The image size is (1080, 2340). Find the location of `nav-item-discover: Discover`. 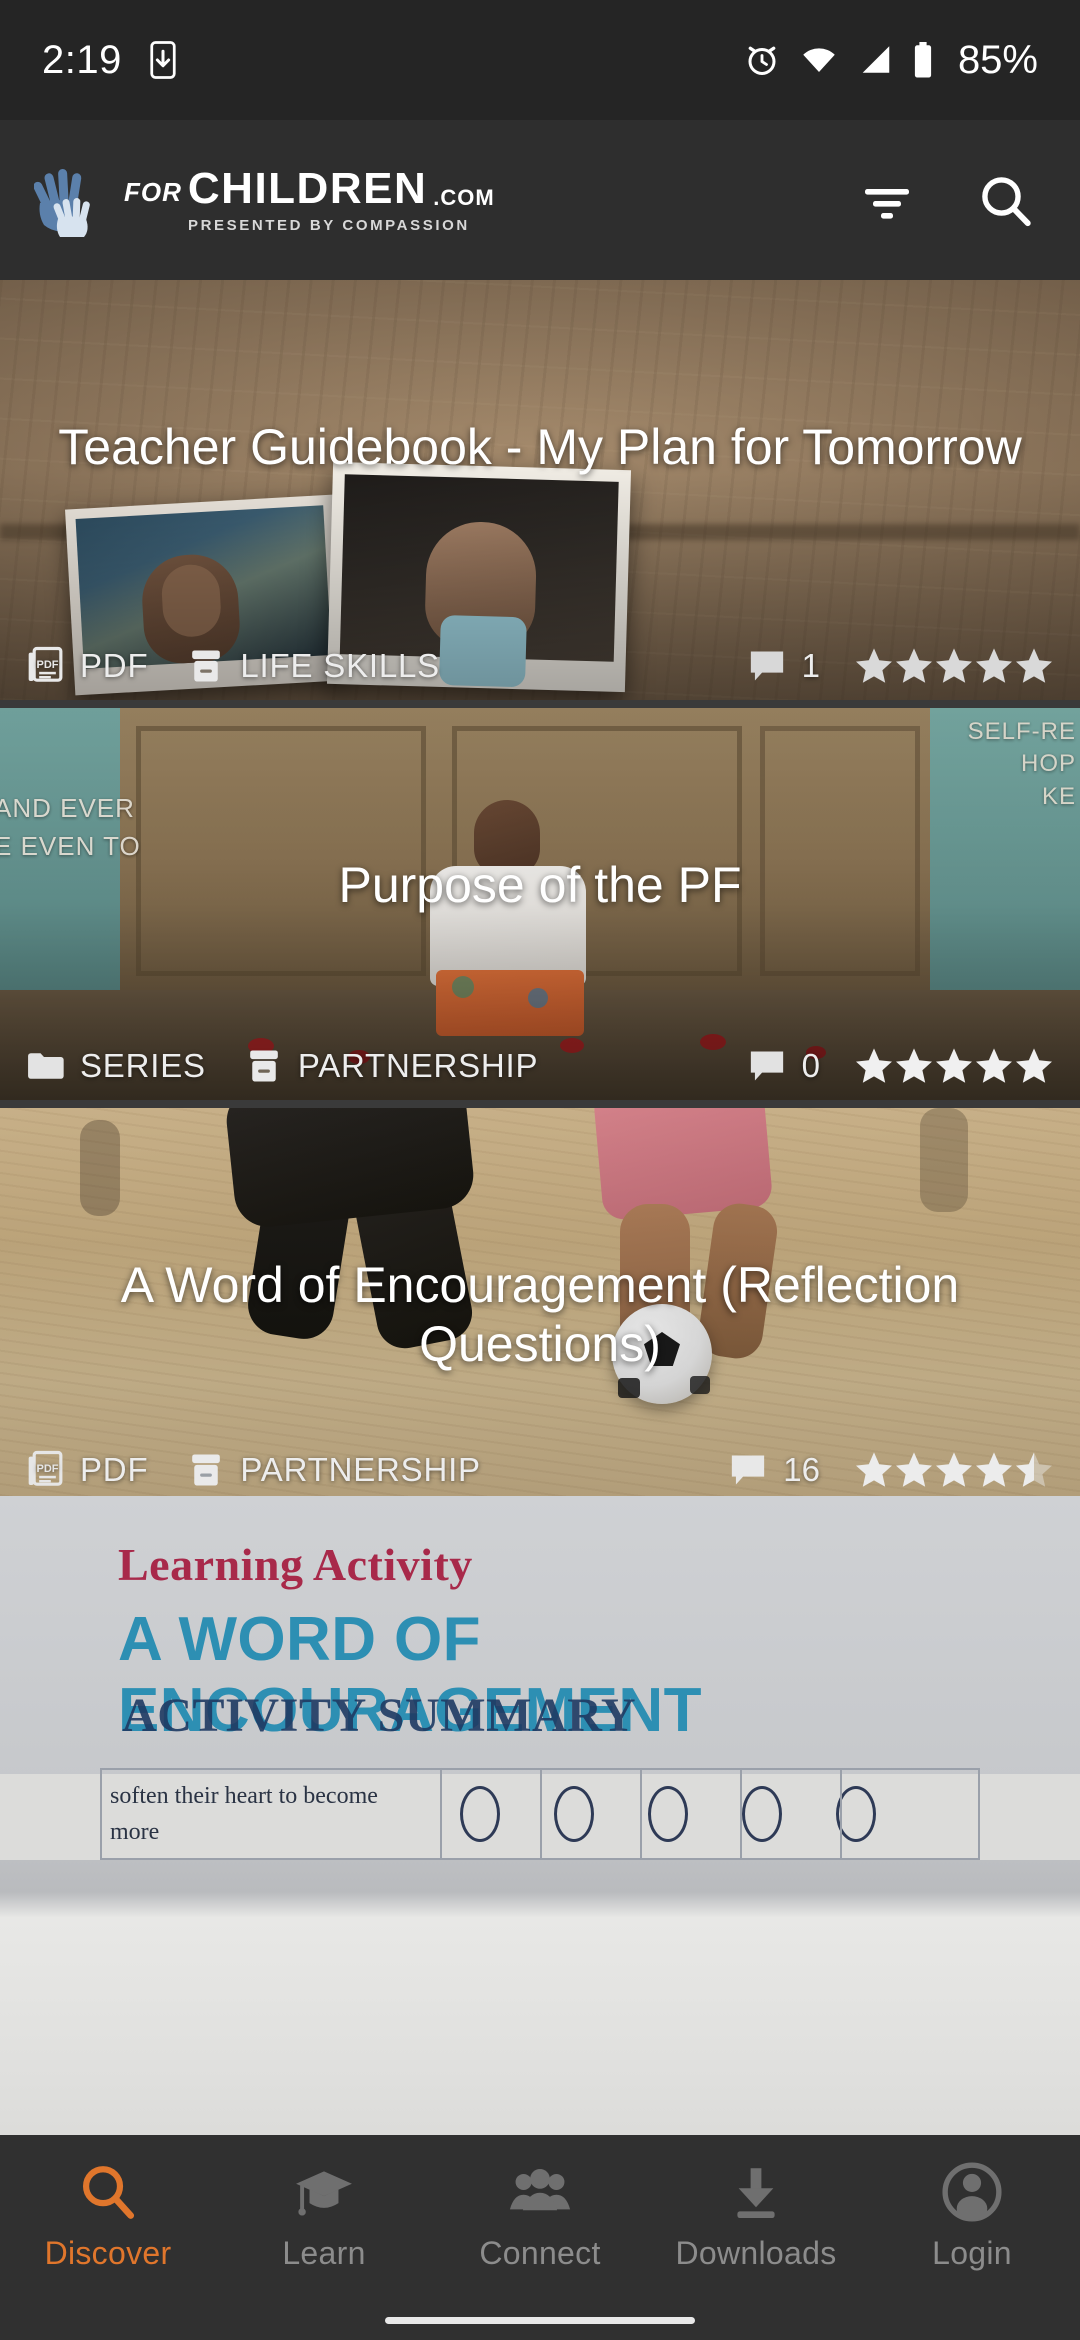

nav-item-discover: Discover is located at coordinates (108, 2216).